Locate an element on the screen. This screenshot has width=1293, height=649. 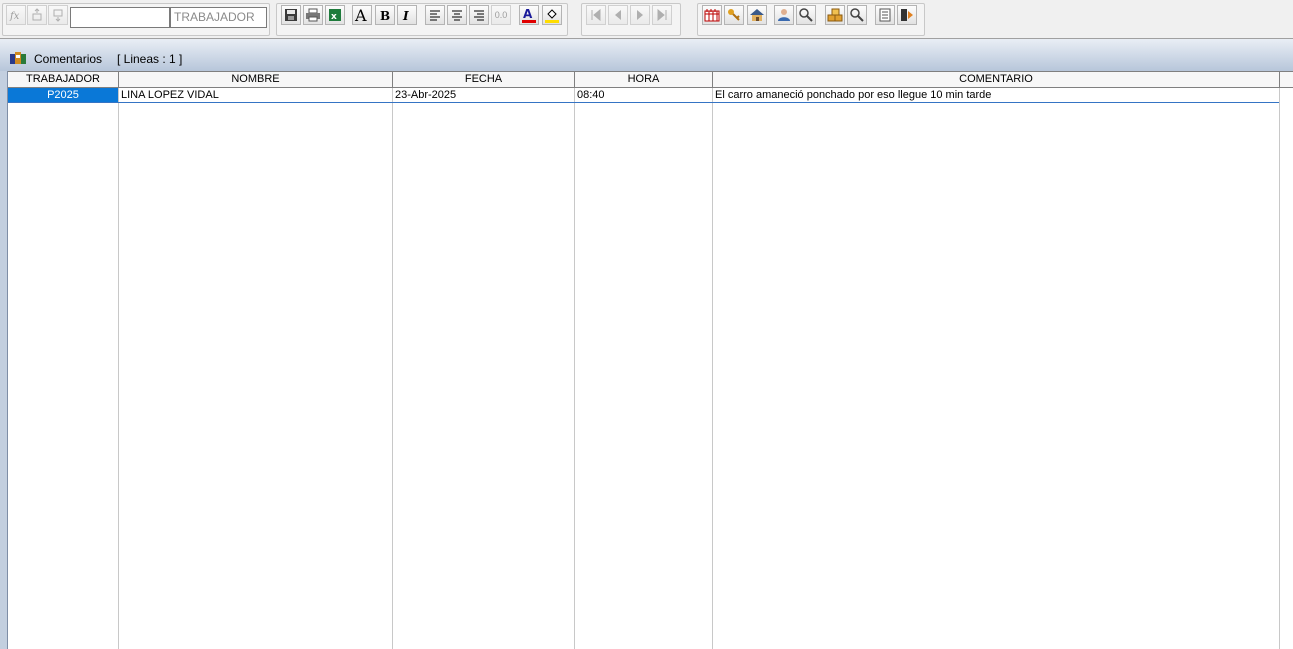
user-icon is located at coordinates (784, 15).